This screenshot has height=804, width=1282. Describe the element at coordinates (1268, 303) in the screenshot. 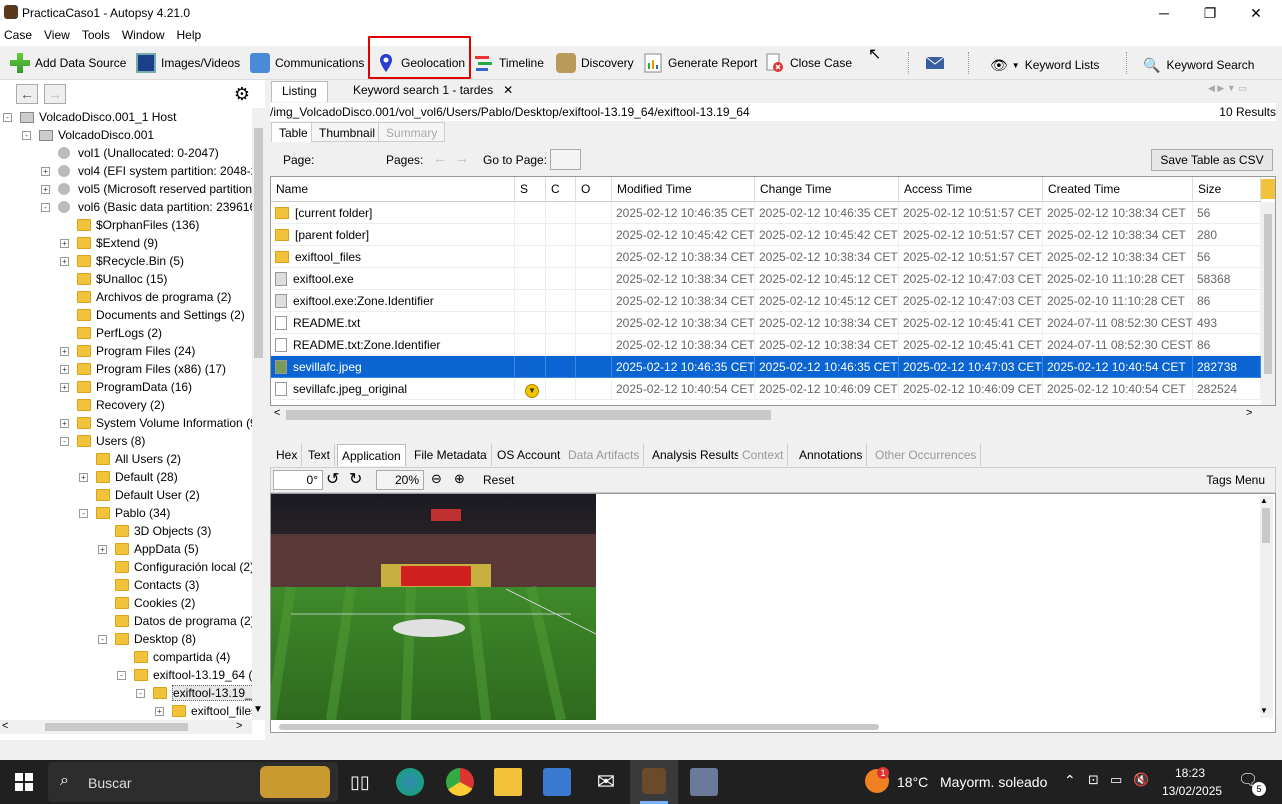

I see `table-vertical-scrollbar` at that location.